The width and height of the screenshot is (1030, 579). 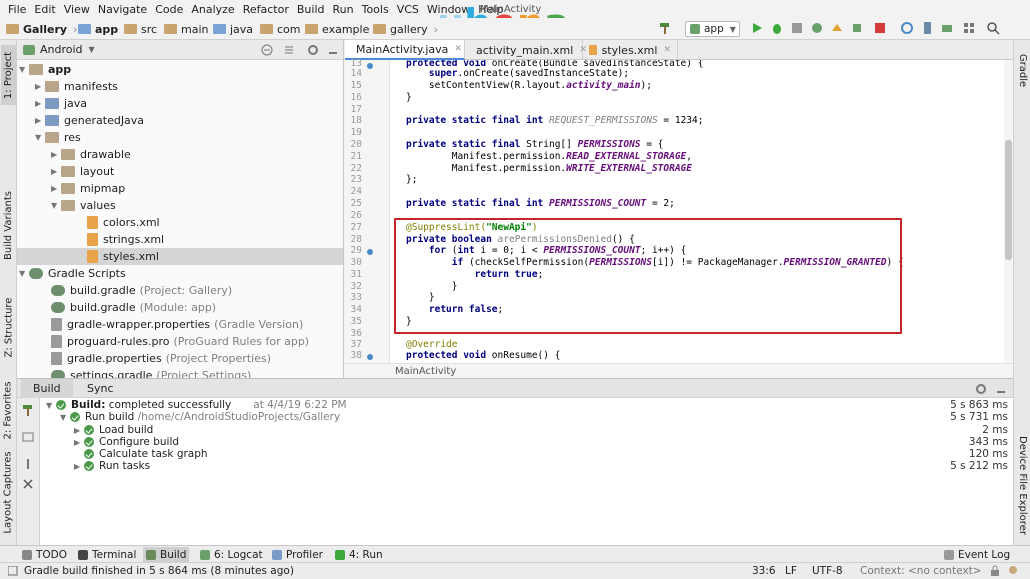 What do you see at coordinates (166, 554) in the screenshot?
I see `tool-build: Build` at bounding box center [166, 554].